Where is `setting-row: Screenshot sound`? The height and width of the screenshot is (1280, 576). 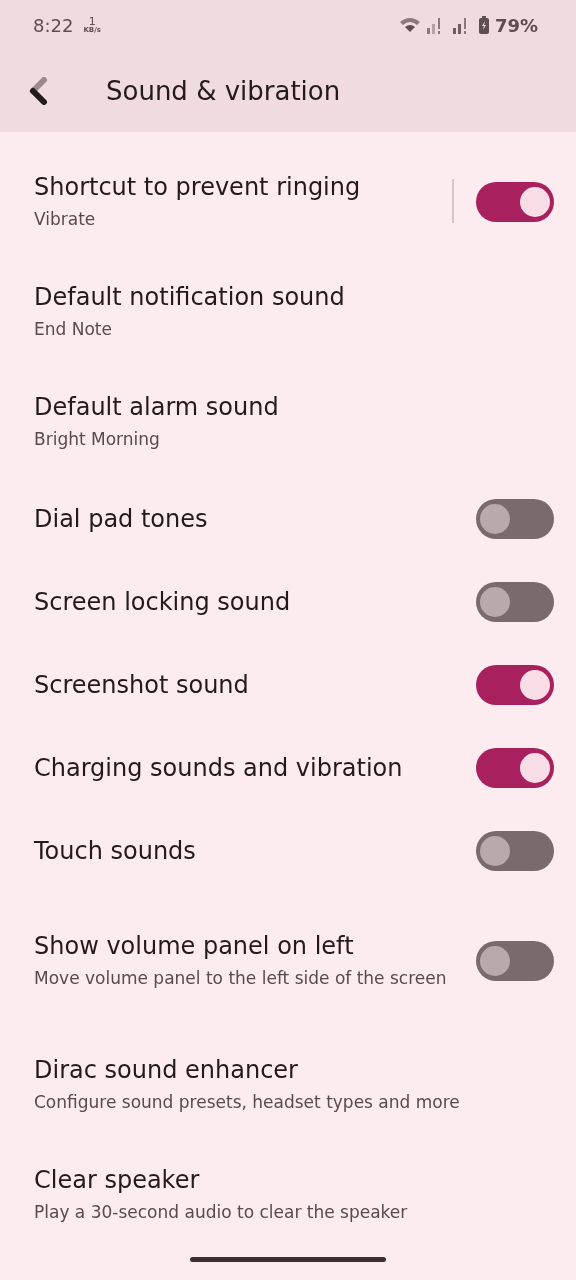
setting-row: Screenshot sound is located at coordinates (288, 684).